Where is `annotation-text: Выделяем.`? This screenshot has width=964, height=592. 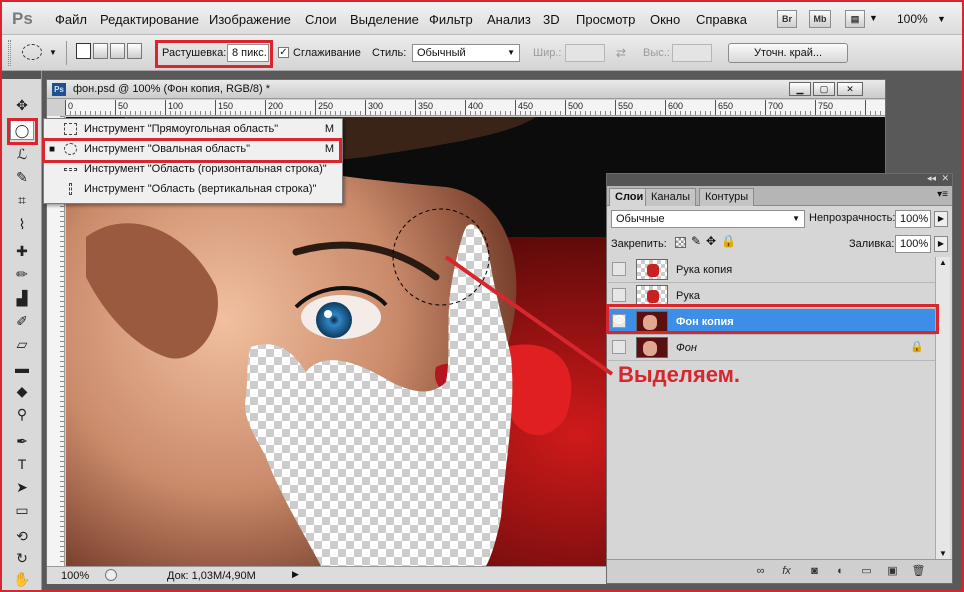 annotation-text: Выделяем. is located at coordinates (679, 374).